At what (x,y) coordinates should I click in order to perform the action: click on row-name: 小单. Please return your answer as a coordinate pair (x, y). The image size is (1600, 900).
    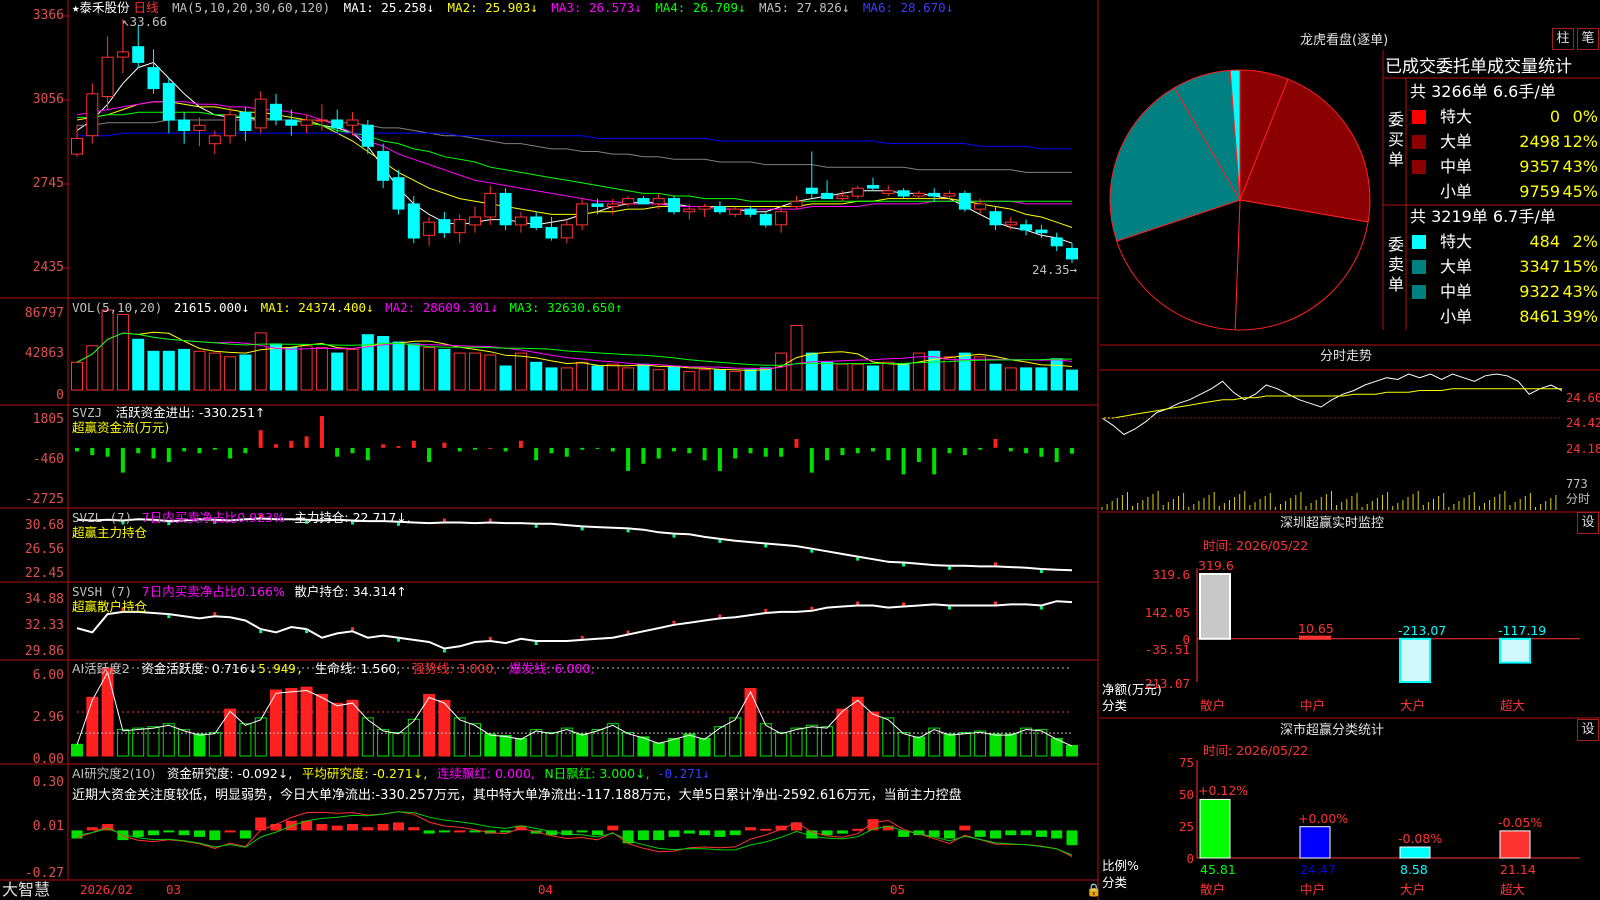
    Looking at the image, I should click on (1456, 191).